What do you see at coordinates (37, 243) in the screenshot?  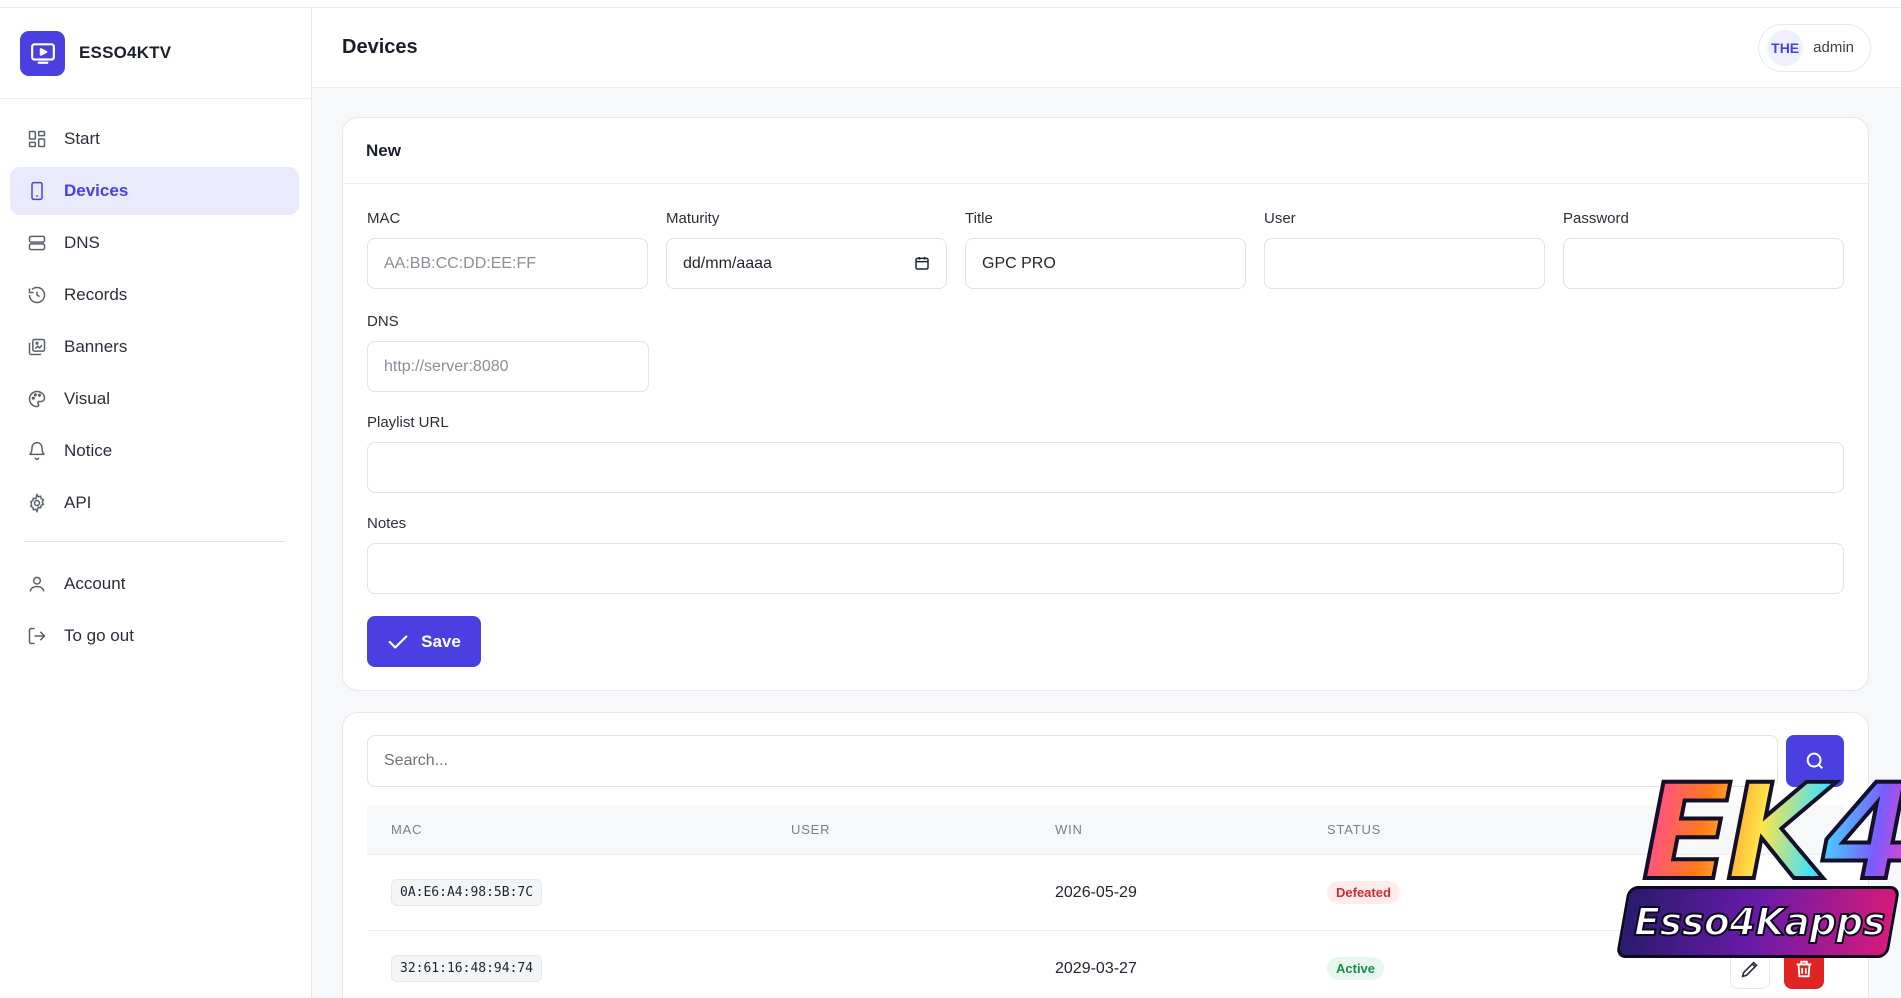 I see `server-icon` at bounding box center [37, 243].